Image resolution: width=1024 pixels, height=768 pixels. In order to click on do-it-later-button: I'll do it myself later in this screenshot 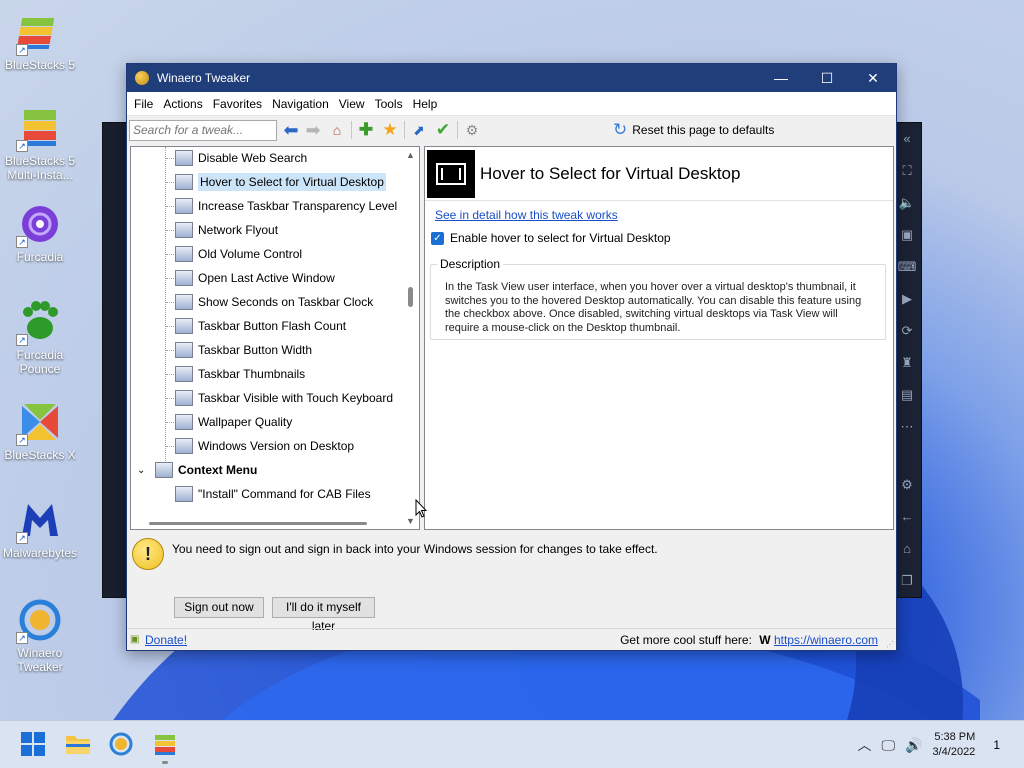, I will do `click(323, 615)`.